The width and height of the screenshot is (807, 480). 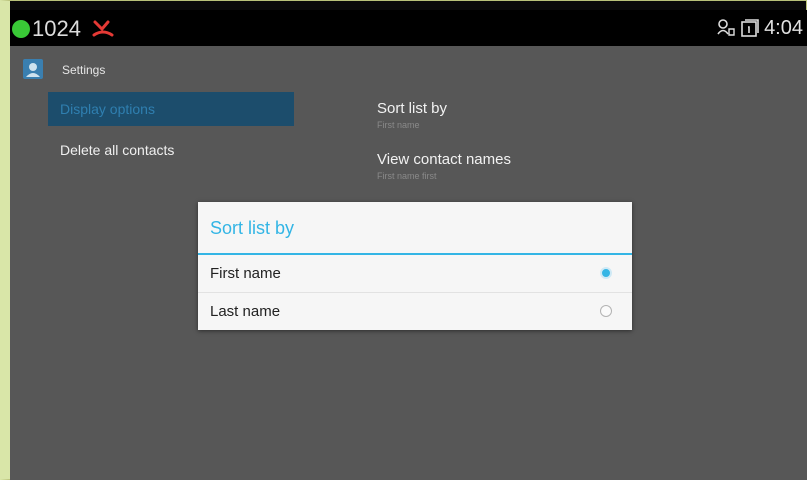 What do you see at coordinates (407, 176) in the screenshot?
I see `pref-summary: First name first` at bounding box center [407, 176].